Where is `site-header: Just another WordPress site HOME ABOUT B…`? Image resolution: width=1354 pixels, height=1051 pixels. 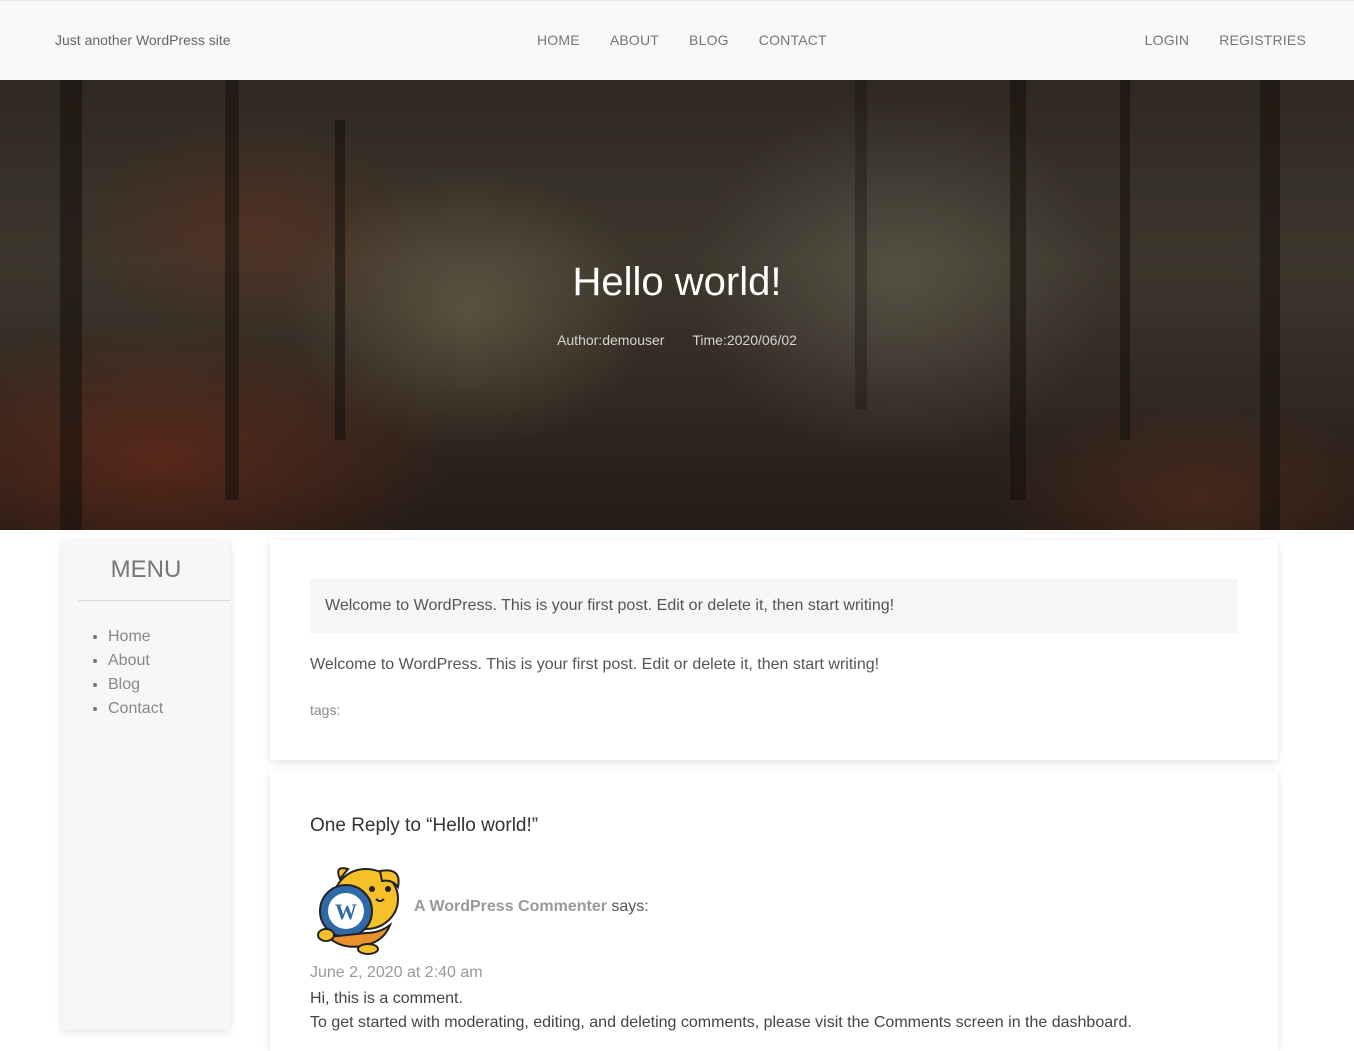
site-header: Just another WordPress site HOME ABOUT B… is located at coordinates (677, 40).